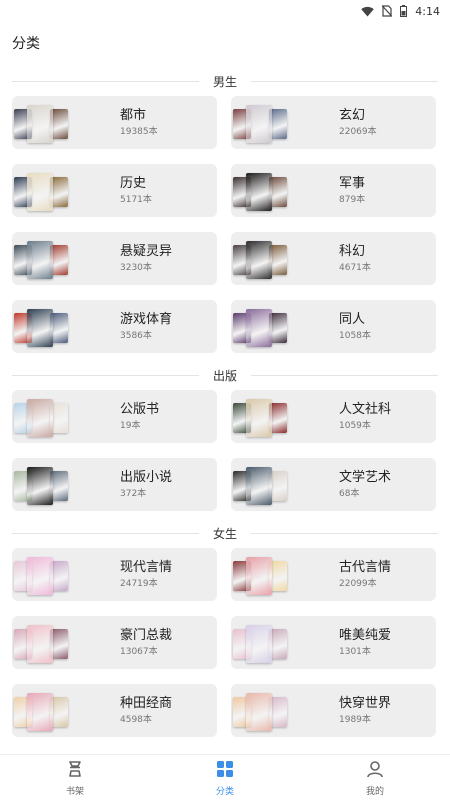 This screenshot has height=800, width=450. I want to click on category-card: 悬疑灵异 3230本, so click(114, 258).